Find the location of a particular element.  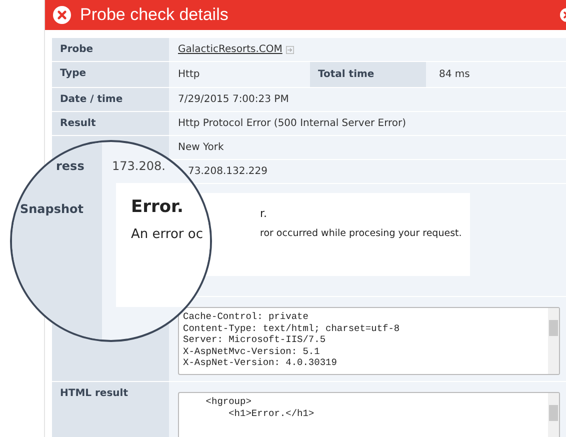

code-line: <h1>Error.</h1> is located at coordinates (272, 414).